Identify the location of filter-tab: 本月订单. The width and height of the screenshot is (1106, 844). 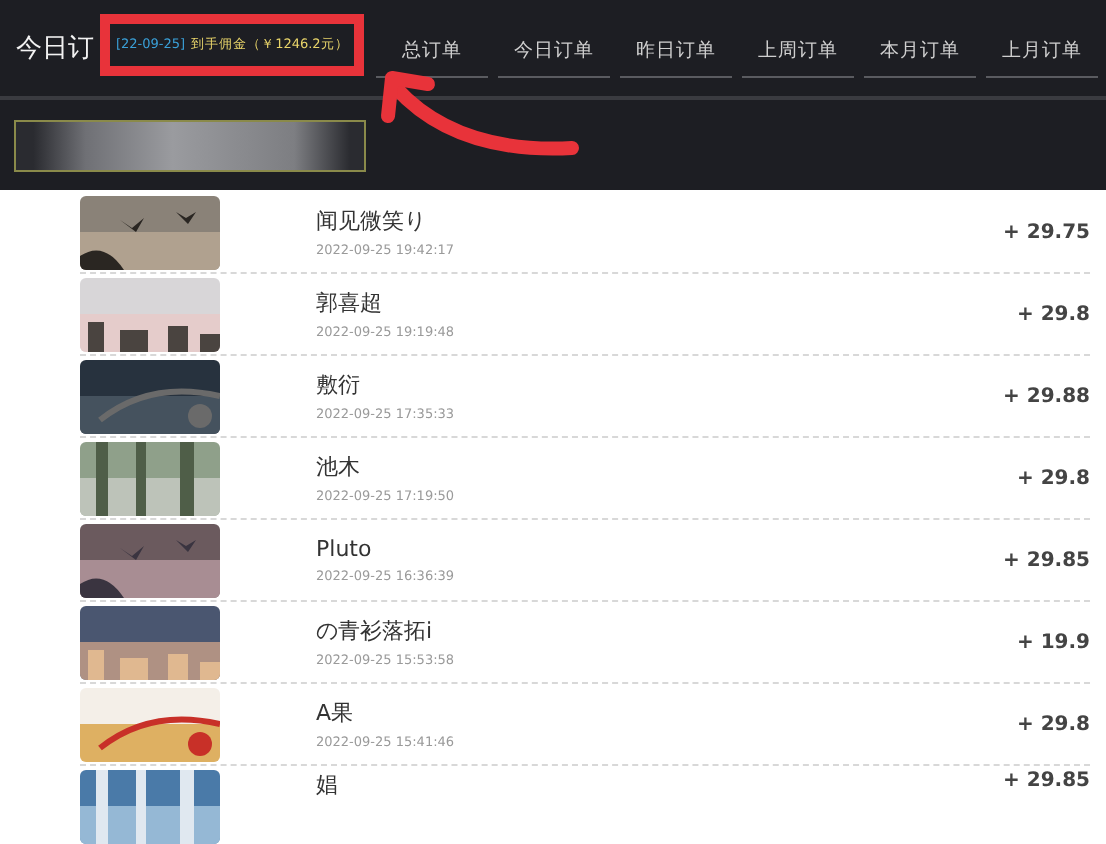
(920, 48).